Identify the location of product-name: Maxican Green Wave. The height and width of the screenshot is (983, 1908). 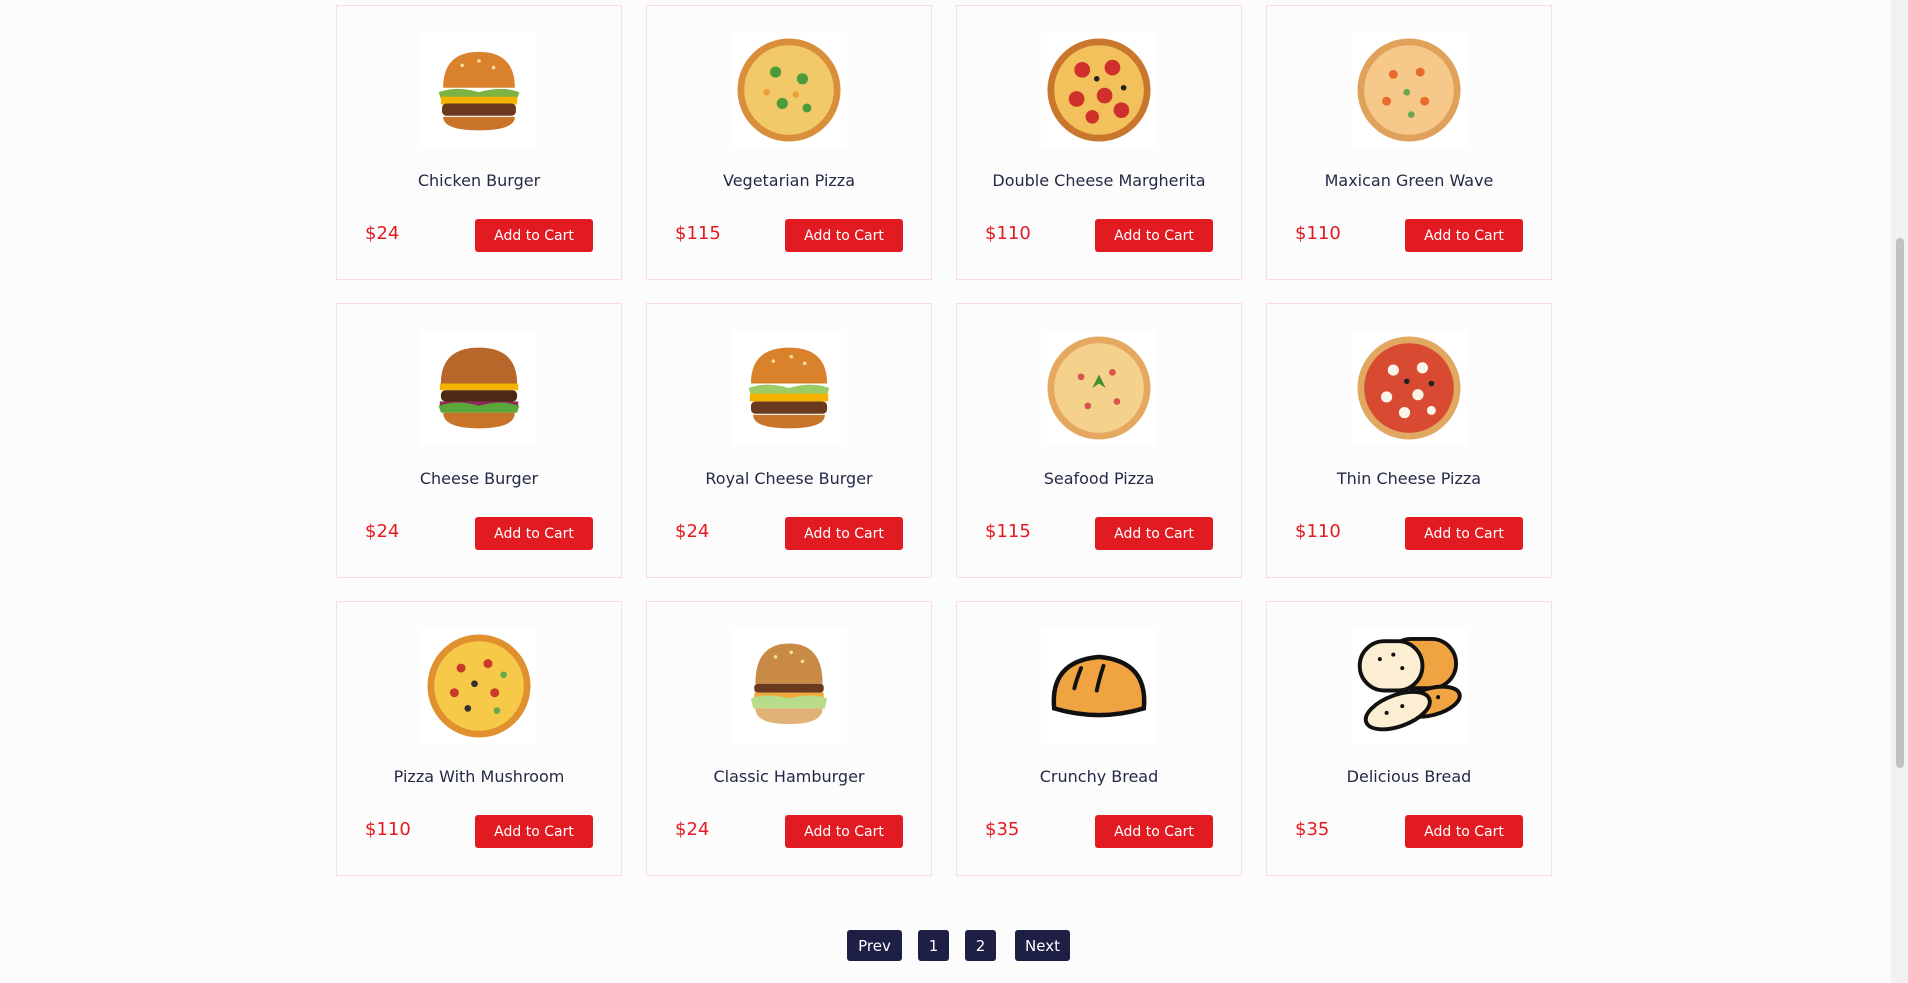
(1409, 180).